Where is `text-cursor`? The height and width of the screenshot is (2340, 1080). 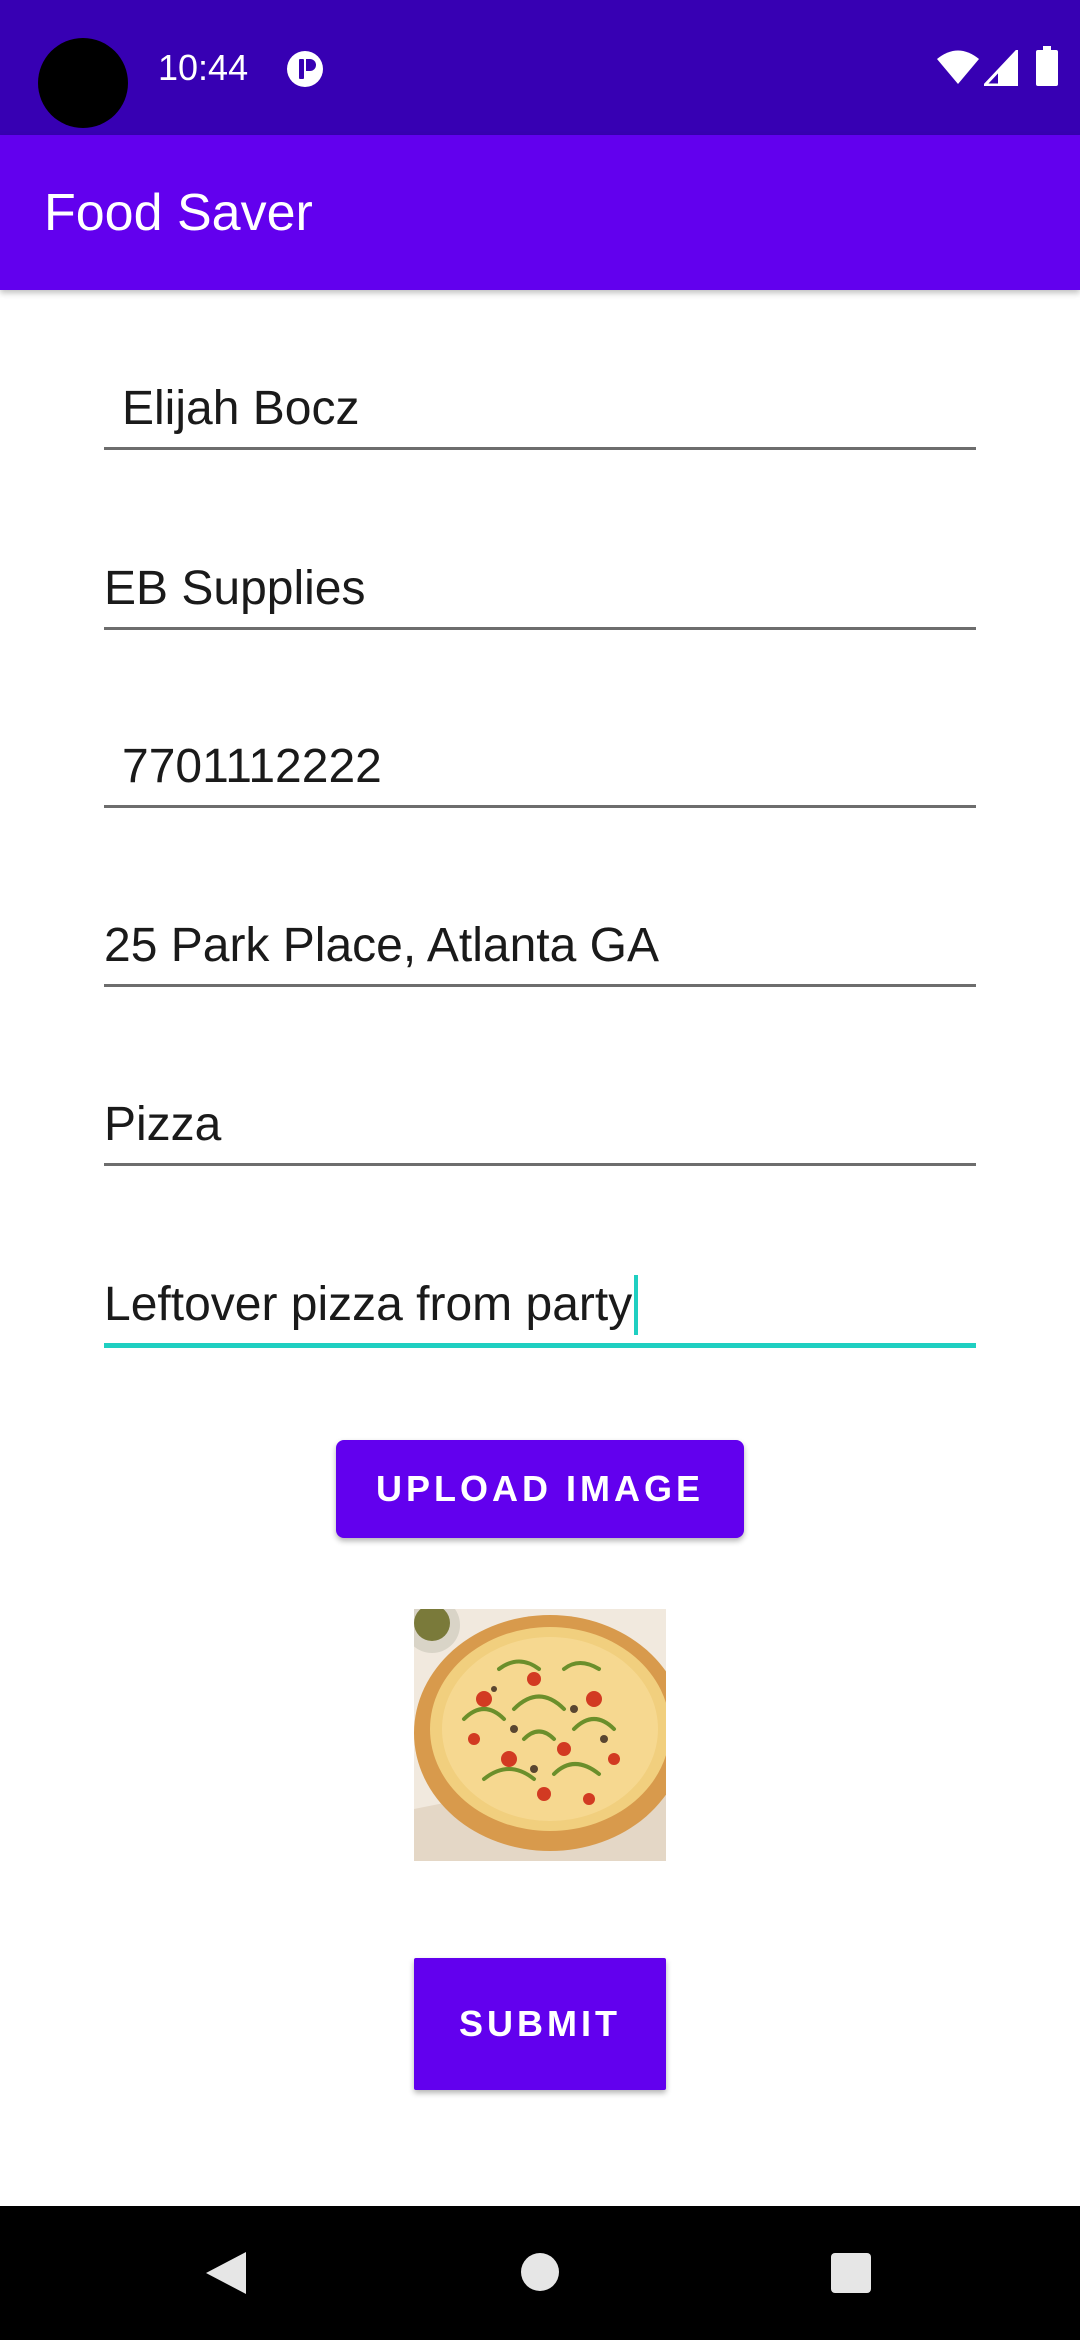
text-cursor is located at coordinates (636, 1305).